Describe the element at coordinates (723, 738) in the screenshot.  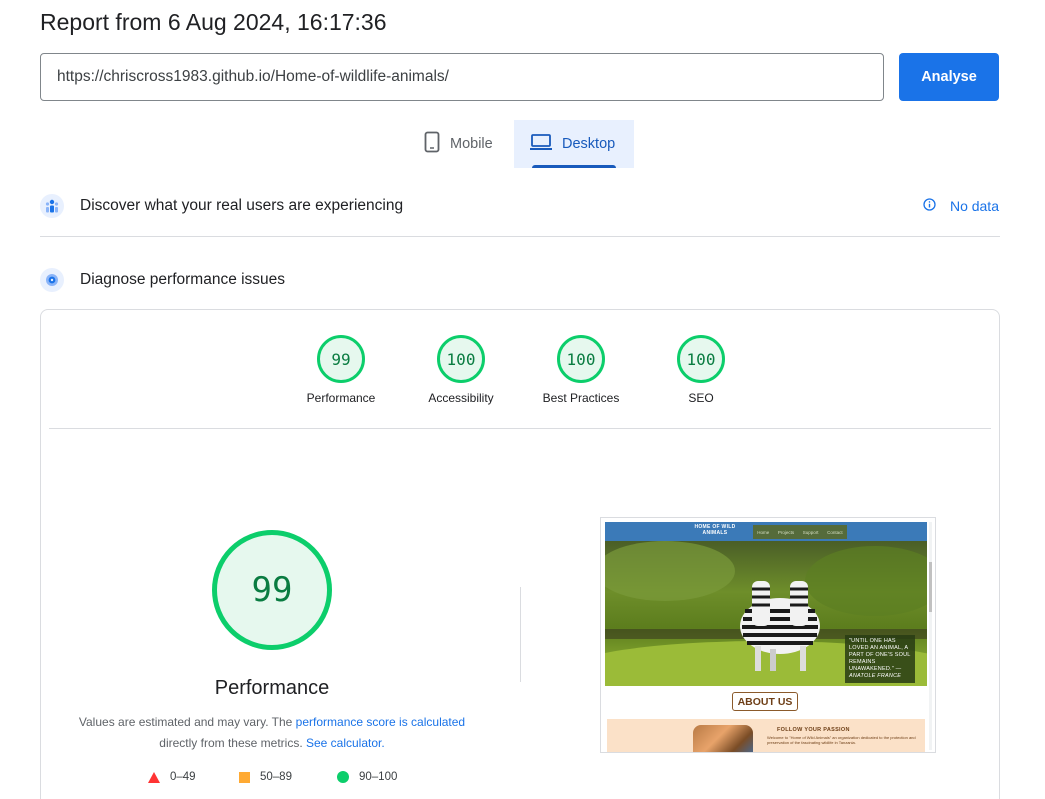
I see `screenshot-passion-image` at that location.